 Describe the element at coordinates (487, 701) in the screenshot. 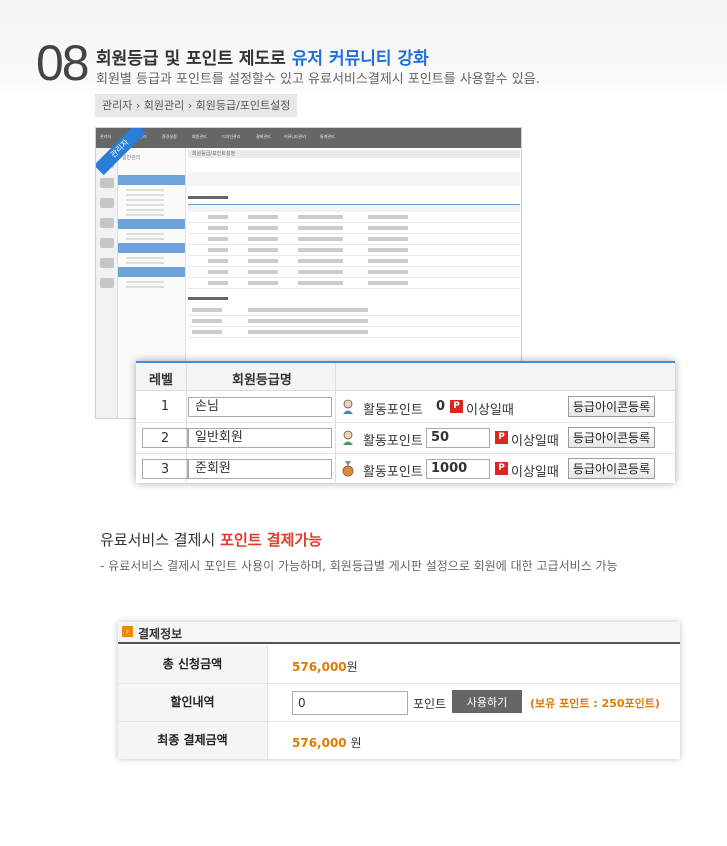

I see `use-points-button: 사용하기` at that location.